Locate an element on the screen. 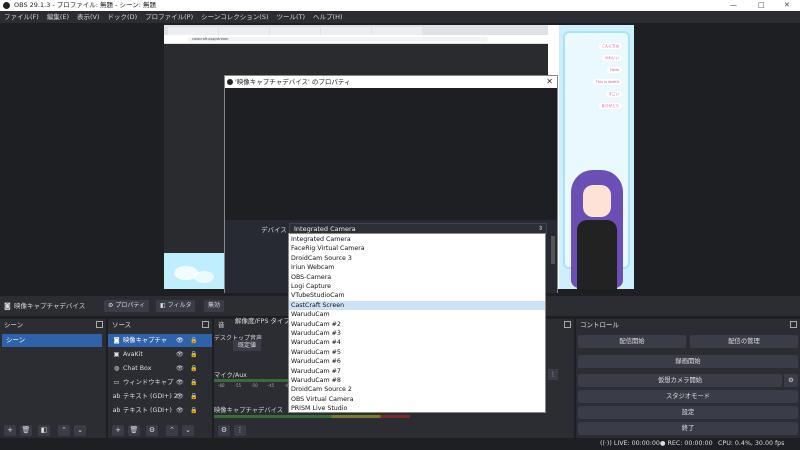 The height and width of the screenshot is (450, 800). remove-scene-button: 🗑 is located at coordinates (26, 430).